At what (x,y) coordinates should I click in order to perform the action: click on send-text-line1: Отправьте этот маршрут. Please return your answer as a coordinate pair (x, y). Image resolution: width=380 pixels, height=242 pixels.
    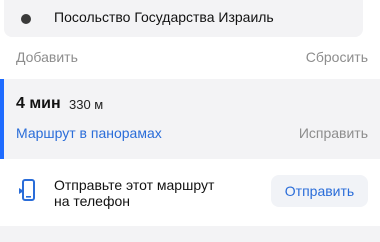
    Looking at the image, I should click on (134, 185).